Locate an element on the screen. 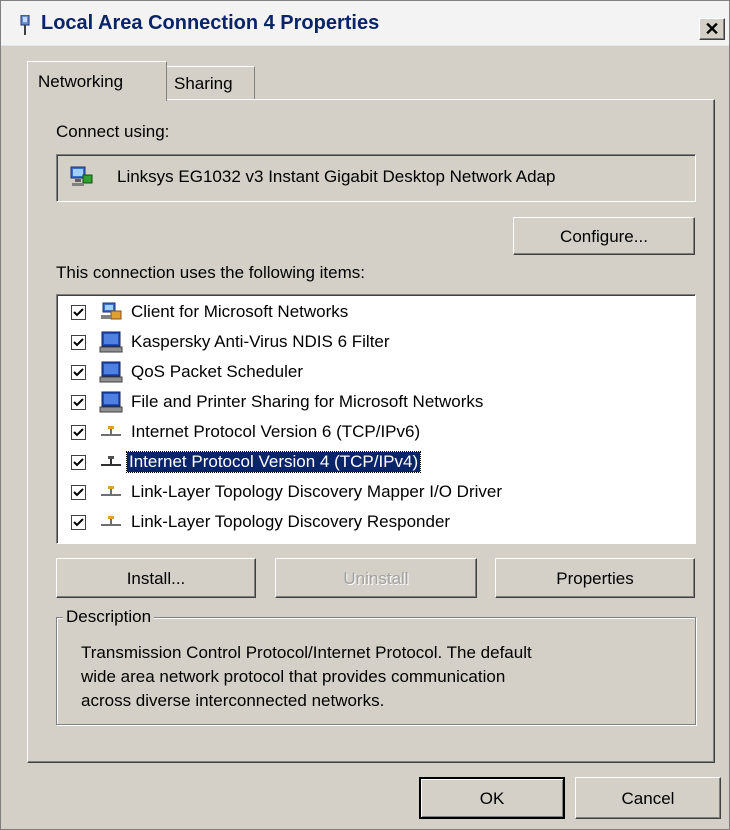 The image size is (730, 830). ok-button: OK is located at coordinates (492, 798).